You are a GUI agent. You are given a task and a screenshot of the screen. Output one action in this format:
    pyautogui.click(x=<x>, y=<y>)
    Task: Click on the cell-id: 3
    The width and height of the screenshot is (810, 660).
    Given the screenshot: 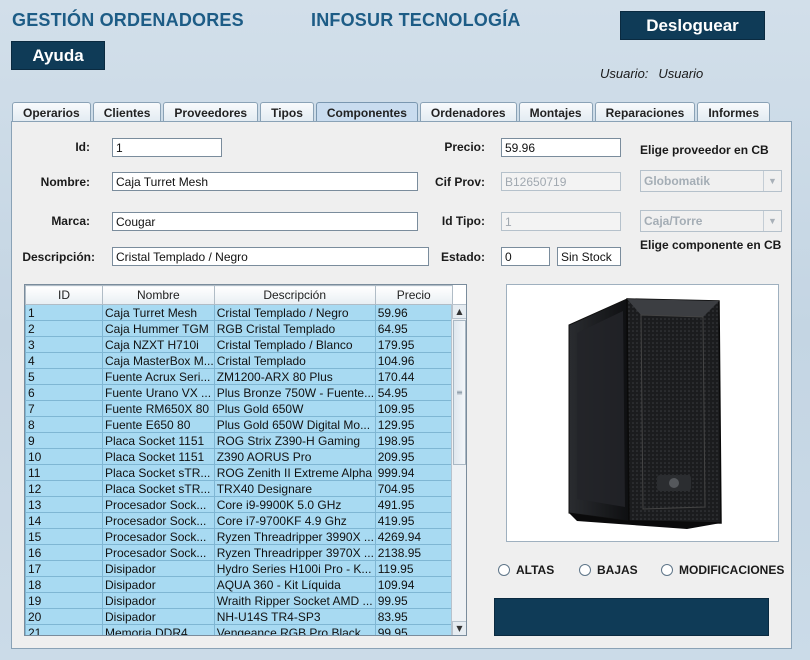 What is the action you would take?
    pyautogui.click(x=64, y=344)
    